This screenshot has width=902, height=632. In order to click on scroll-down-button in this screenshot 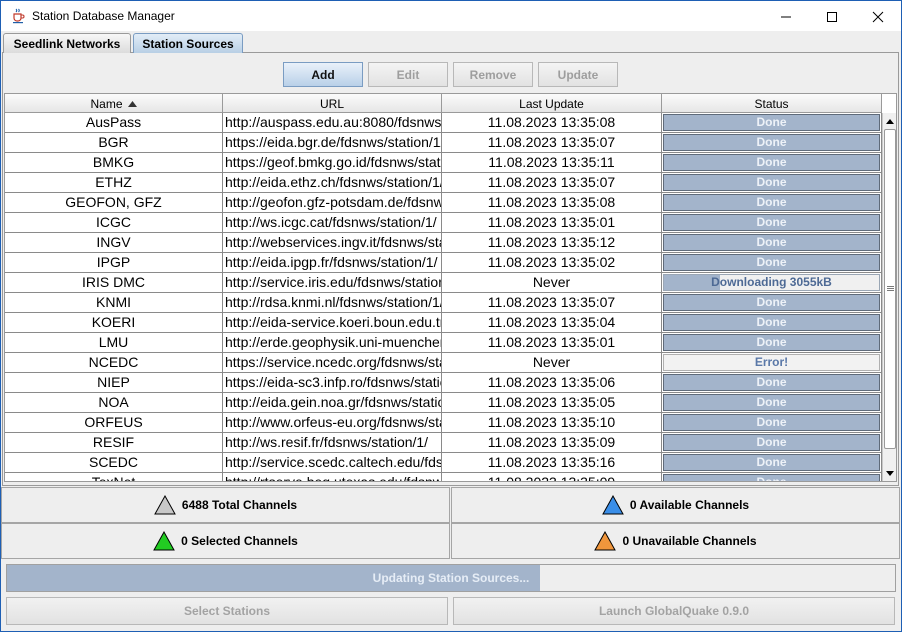, I will do `click(889, 473)`.